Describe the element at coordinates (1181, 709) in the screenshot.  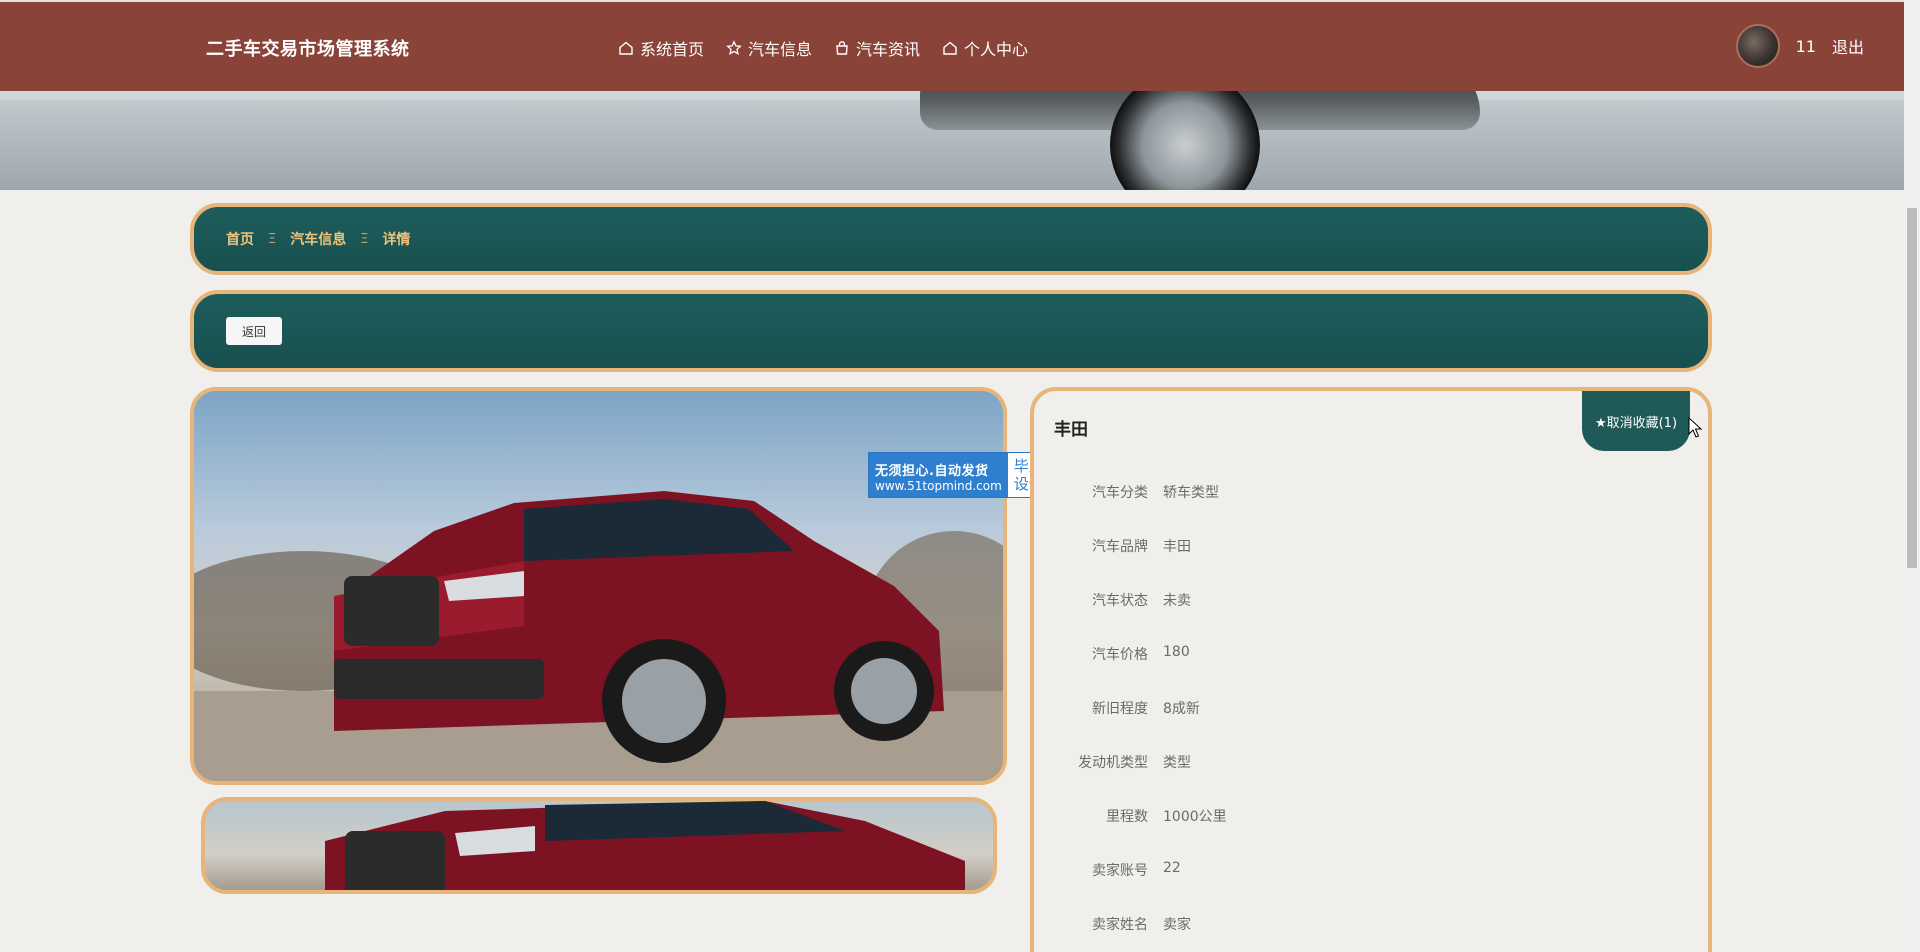
I see `field-value: 8成新` at that location.